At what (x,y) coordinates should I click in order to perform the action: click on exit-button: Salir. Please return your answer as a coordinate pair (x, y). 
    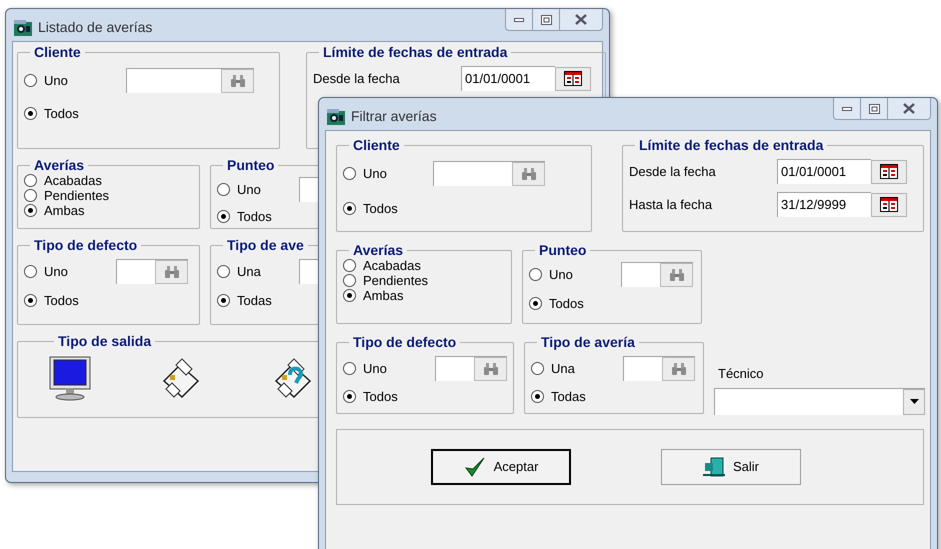
    Looking at the image, I should click on (731, 466).